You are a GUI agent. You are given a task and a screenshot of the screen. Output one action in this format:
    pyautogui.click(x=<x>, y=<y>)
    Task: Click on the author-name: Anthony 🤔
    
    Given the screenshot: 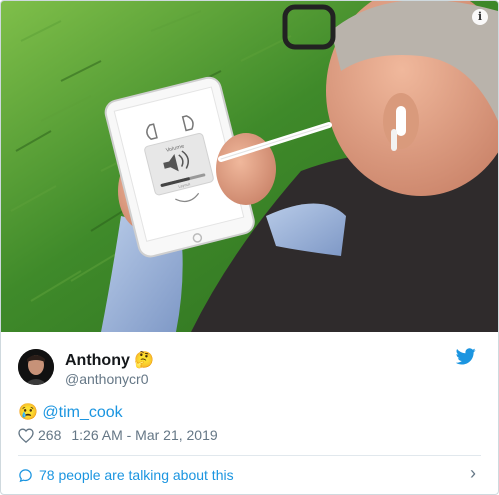 What is the action you would take?
    pyautogui.click(x=109, y=360)
    